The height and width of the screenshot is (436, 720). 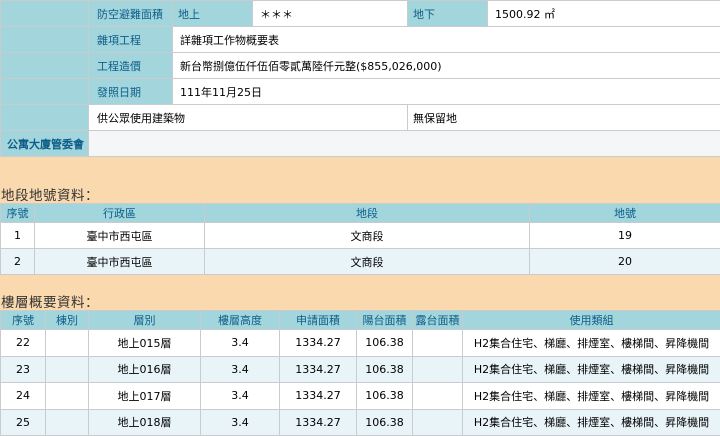 What do you see at coordinates (384, 320) in the screenshot?
I see `col-header-balcony-area: 陽台面積` at bounding box center [384, 320].